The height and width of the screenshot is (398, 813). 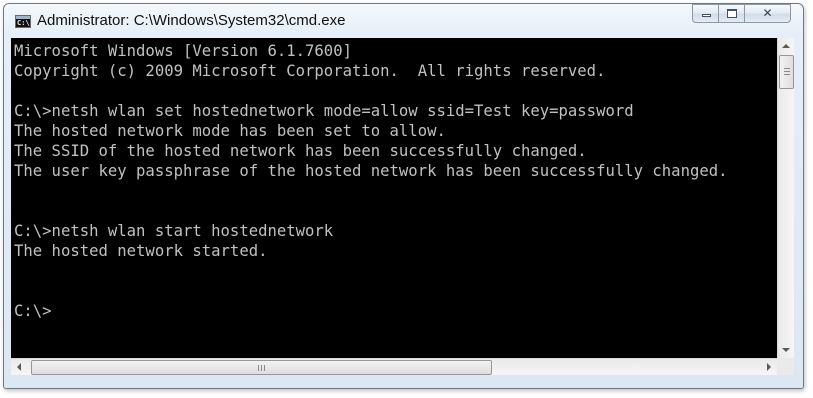 What do you see at coordinates (785, 198) in the screenshot?
I see `vertical-scrollbar` at bounding box center [785, 198].